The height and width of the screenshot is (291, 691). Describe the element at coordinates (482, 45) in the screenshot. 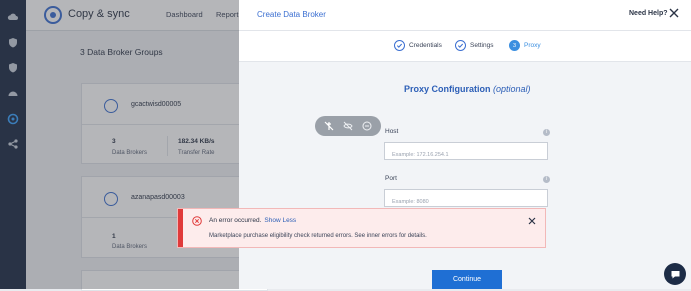

I see `step-label: Settings` at that location.